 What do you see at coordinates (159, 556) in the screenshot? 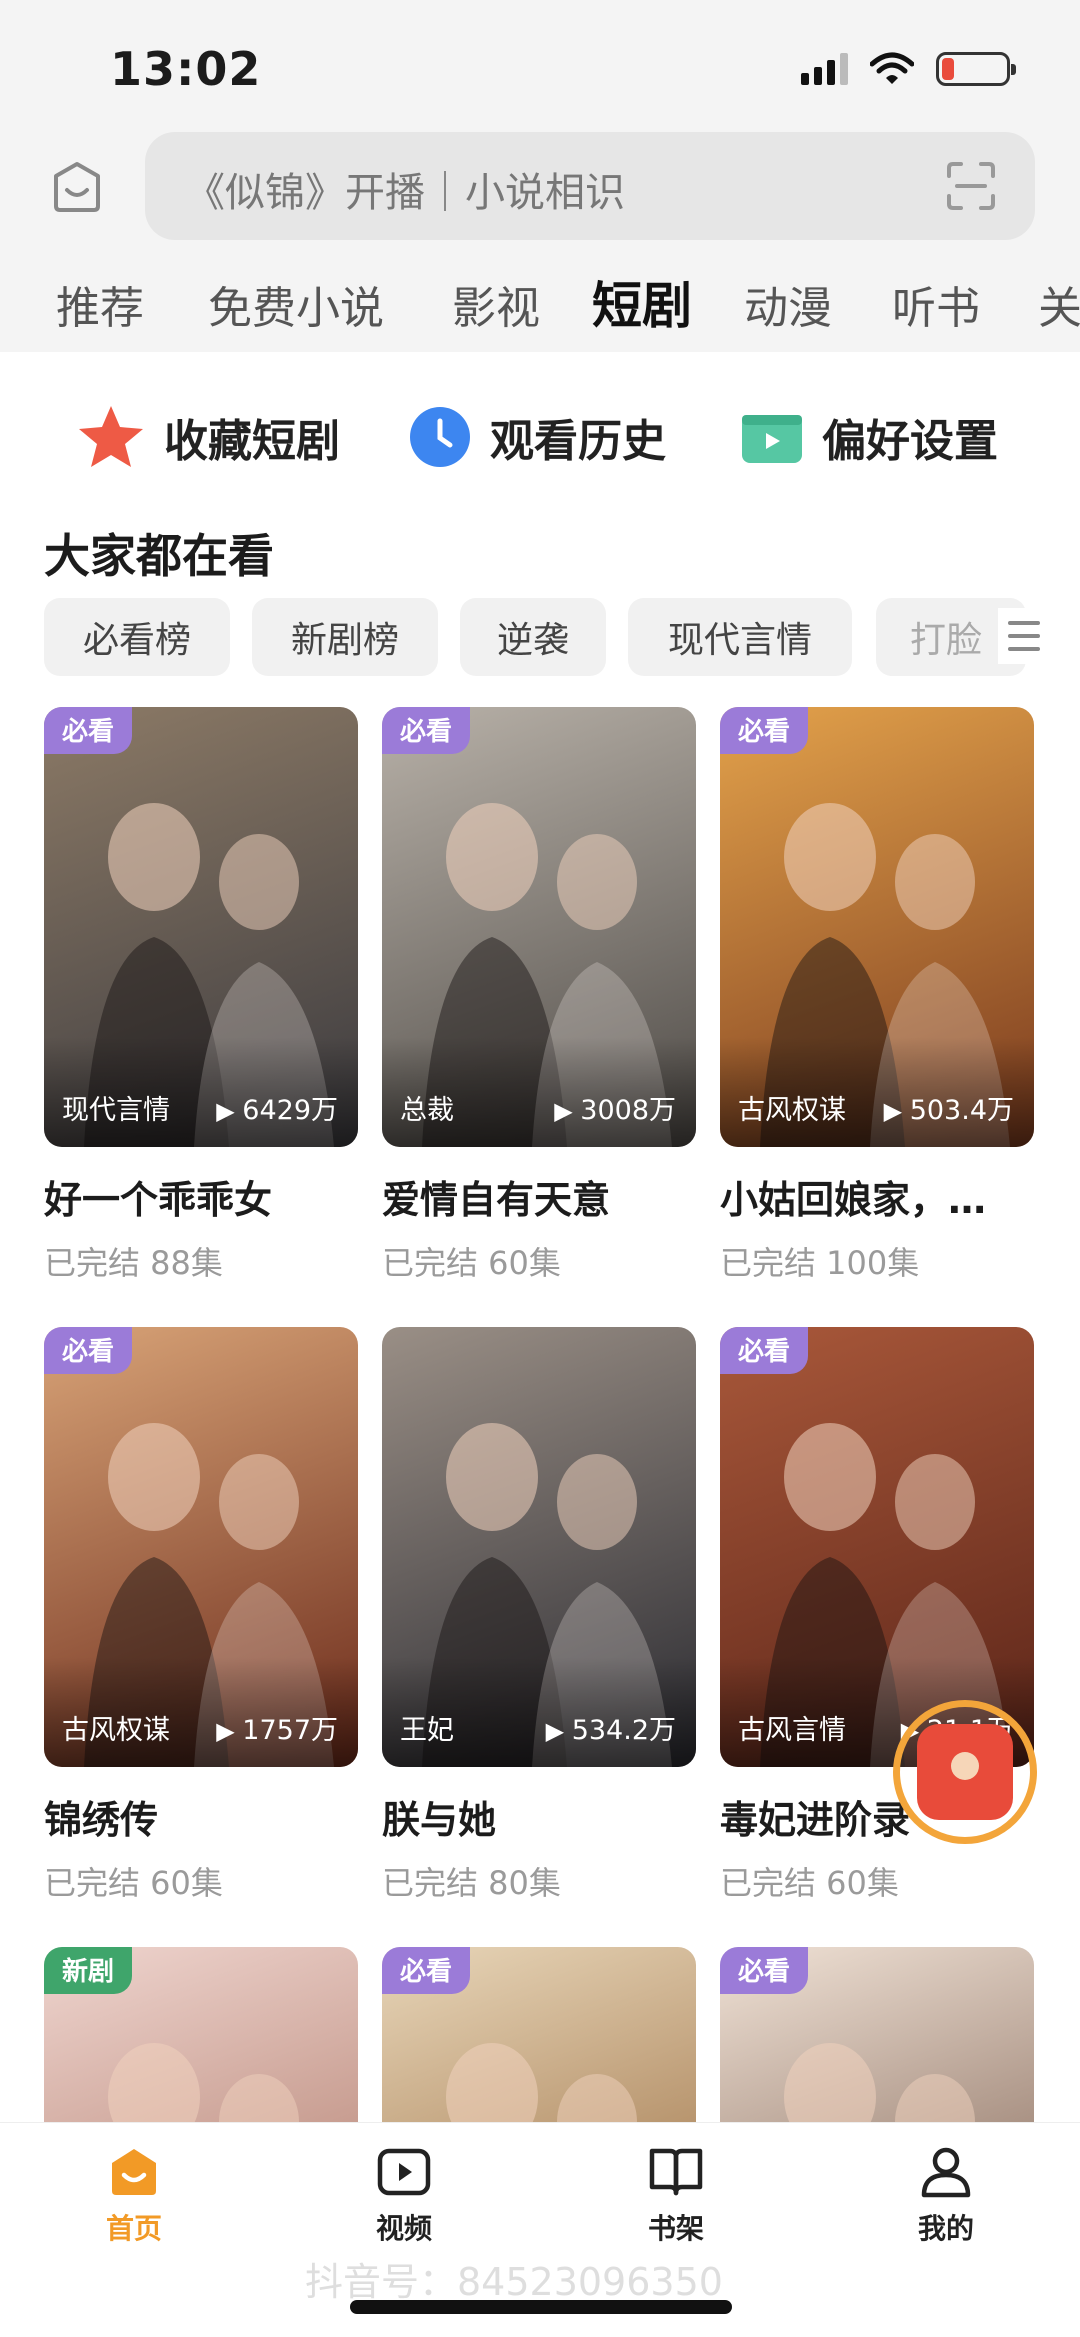
I see `section-title: 大家都在看` at bounding box center [159, 556].